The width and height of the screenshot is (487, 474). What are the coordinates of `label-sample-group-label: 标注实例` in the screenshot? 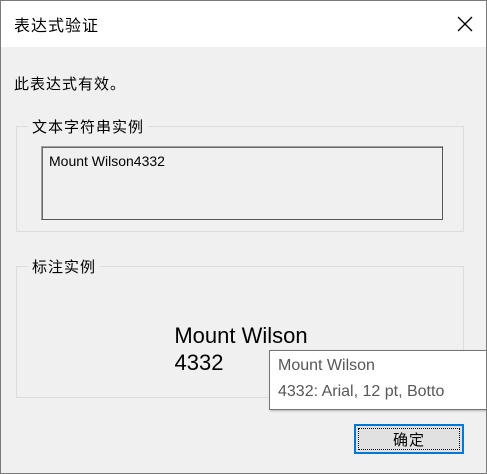 It's located at (64, 266).